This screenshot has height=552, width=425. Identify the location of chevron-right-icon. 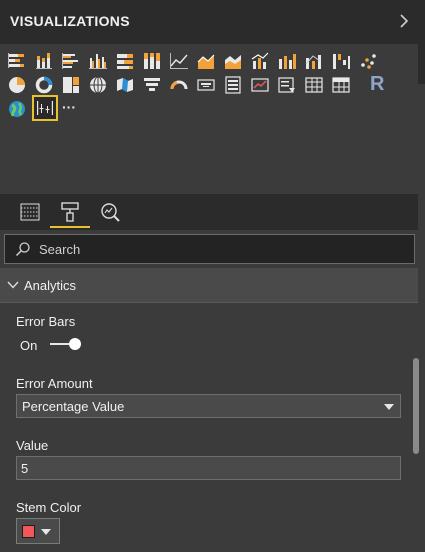
(404, 21).